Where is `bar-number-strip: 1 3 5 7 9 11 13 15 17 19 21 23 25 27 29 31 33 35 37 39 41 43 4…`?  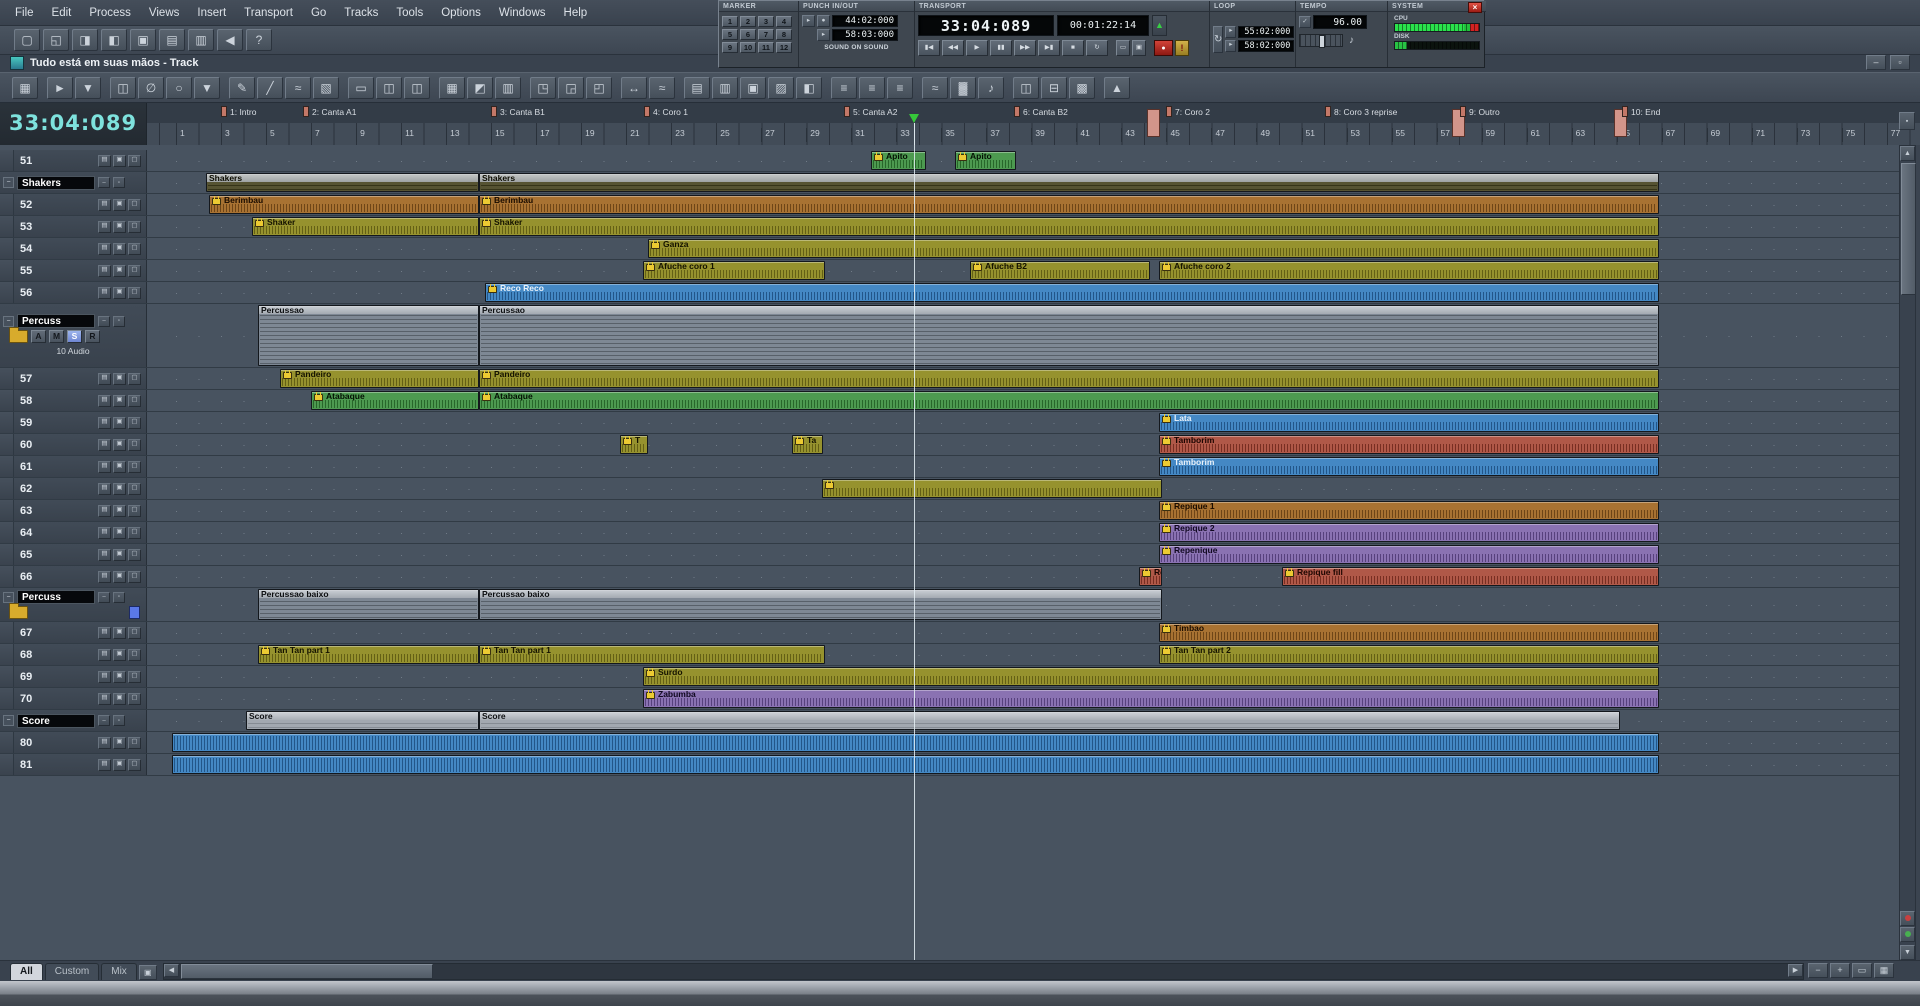 bar-number-strip: 1 3 5 7 9 11 13 15 17 19 21 23 25 27 29 31 33 35 37 39 41 43 4… is located at coordinates (1033, 134).